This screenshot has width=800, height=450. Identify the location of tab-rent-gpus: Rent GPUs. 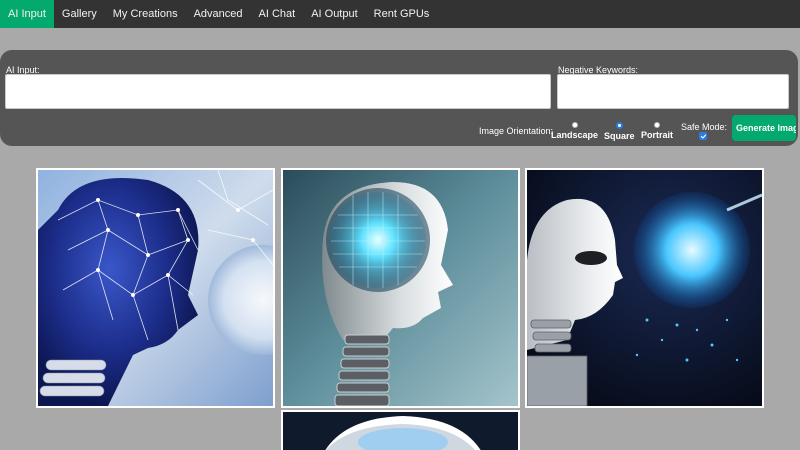
(402, 14).